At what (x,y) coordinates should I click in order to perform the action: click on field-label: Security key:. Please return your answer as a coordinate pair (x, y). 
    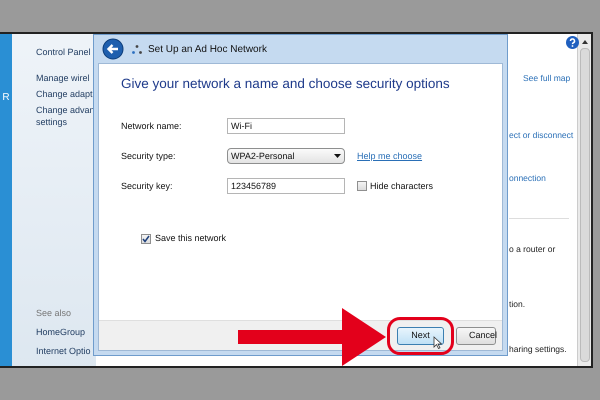
    Looking at the image, I should click on (147, 186).